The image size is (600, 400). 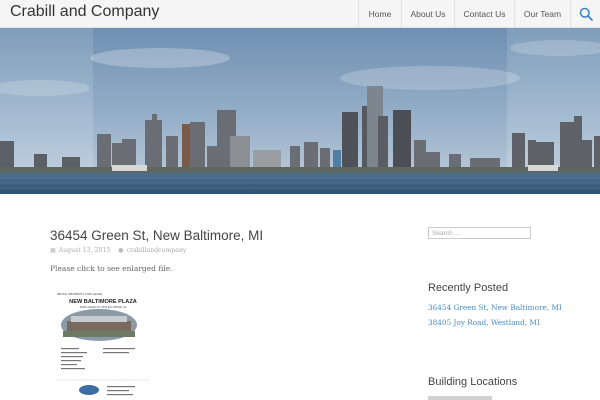 I want to click on recently-posted-heading: Recently Posted, so click(x=468, y=288).